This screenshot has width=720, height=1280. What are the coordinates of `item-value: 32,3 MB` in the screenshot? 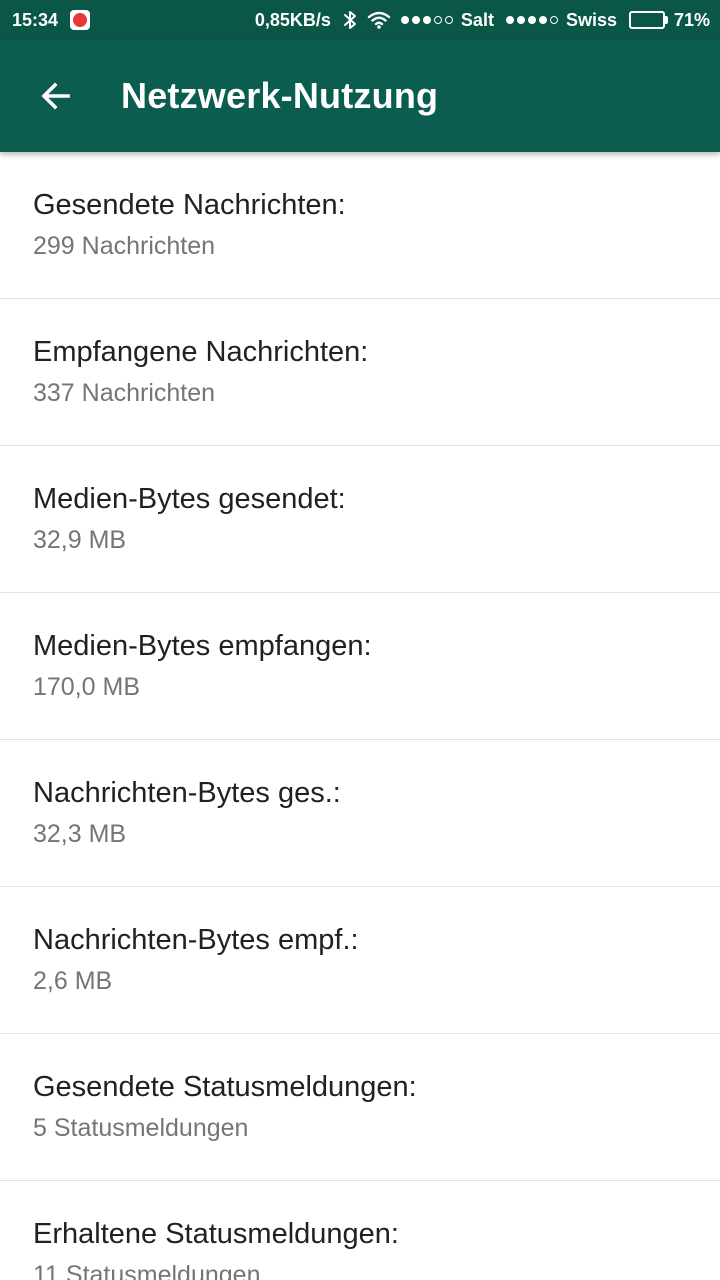 It's located at (80, 834).